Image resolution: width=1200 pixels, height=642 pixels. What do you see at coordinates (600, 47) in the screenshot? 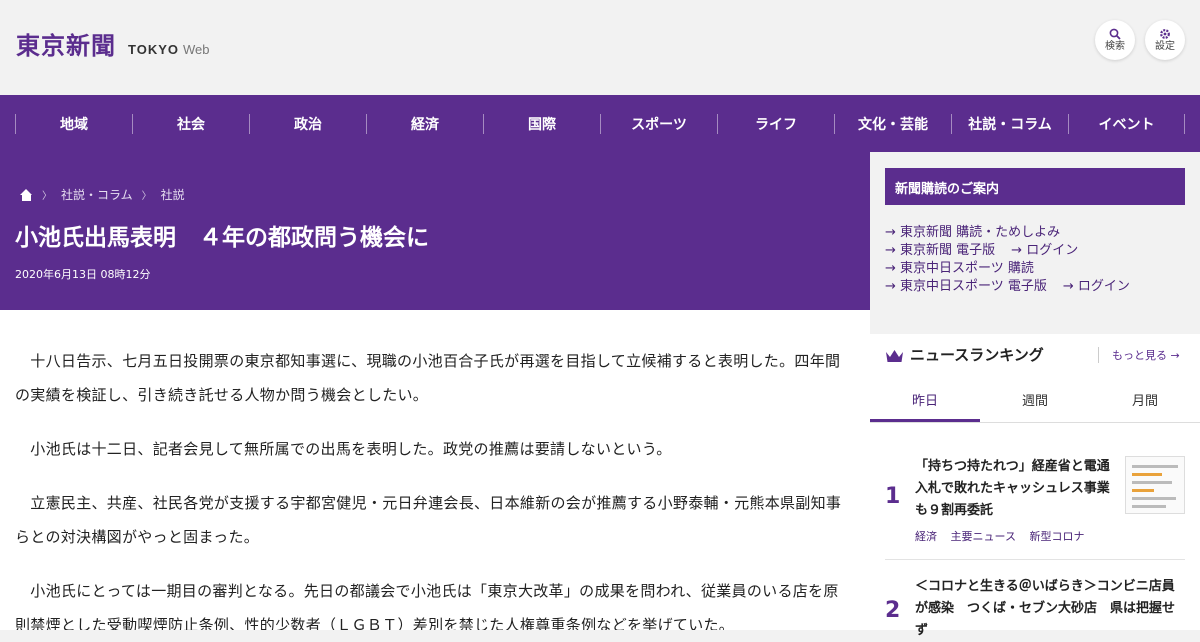
I see `site-header: 東京新聞 TOKYO Web 検索 設定` at bounding box center [600, 47].